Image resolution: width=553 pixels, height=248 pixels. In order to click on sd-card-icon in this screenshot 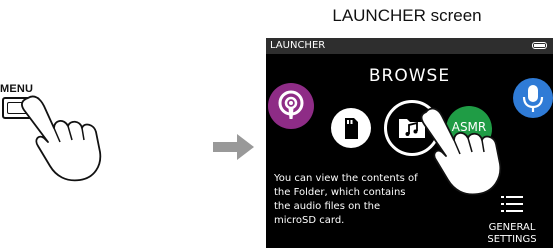, I will do `click(351, 128)`.